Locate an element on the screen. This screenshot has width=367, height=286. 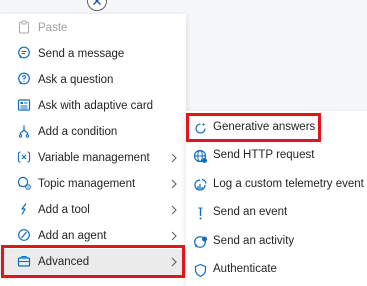
topic-icon is located at coordinates (24, 183).